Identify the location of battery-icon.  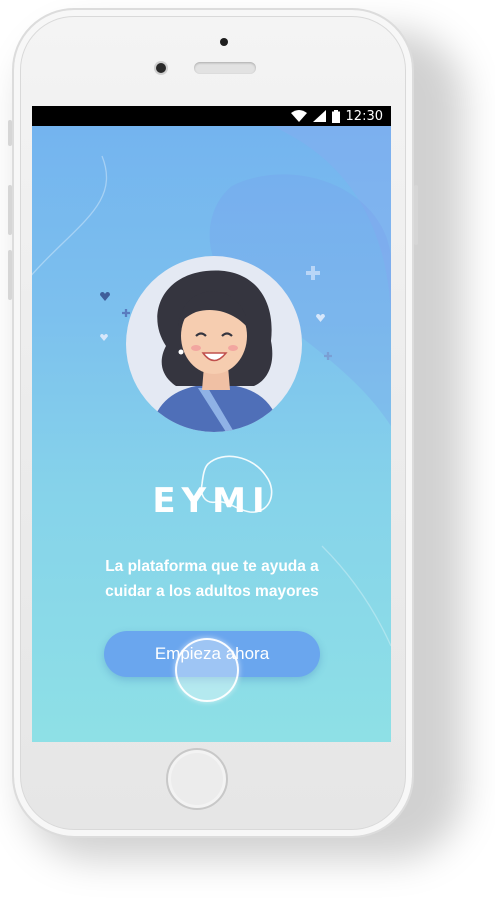
(335, 116).